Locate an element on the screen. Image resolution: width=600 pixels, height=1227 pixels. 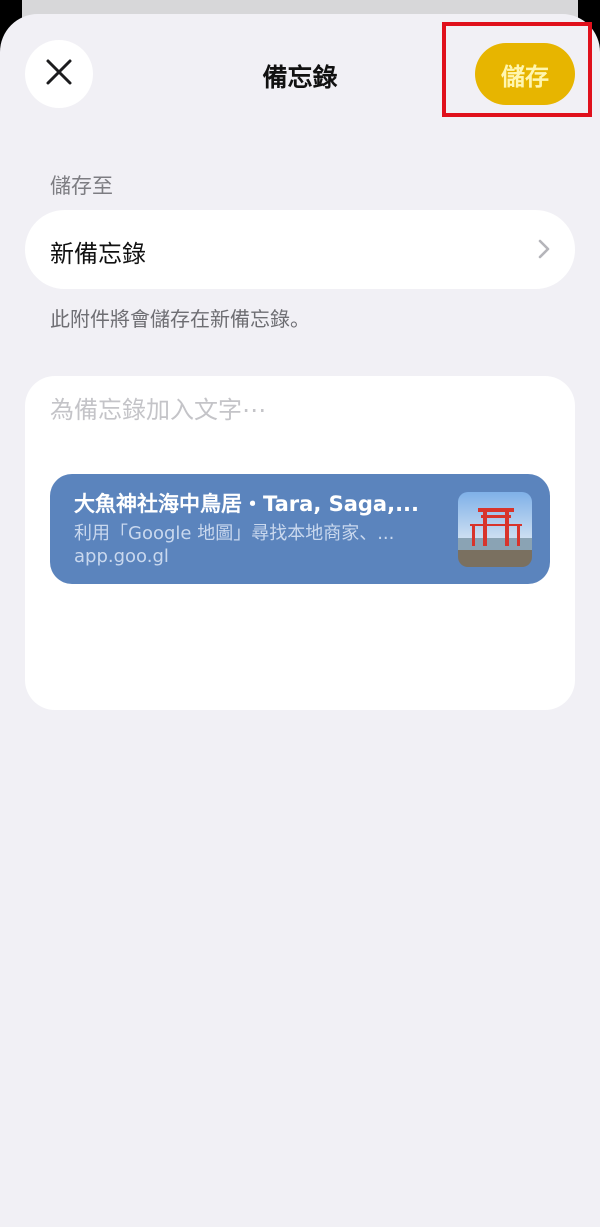
destination-selector: 新備忘錄 is located at coordinates (300, 249).